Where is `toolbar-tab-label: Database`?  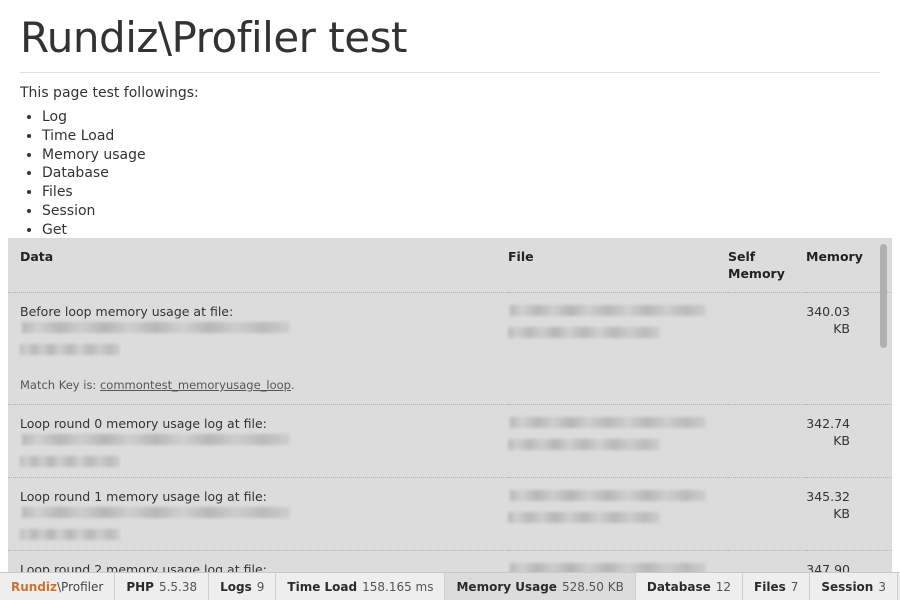
toolbar-tab-label: Database is located at coordinates (678, 586).